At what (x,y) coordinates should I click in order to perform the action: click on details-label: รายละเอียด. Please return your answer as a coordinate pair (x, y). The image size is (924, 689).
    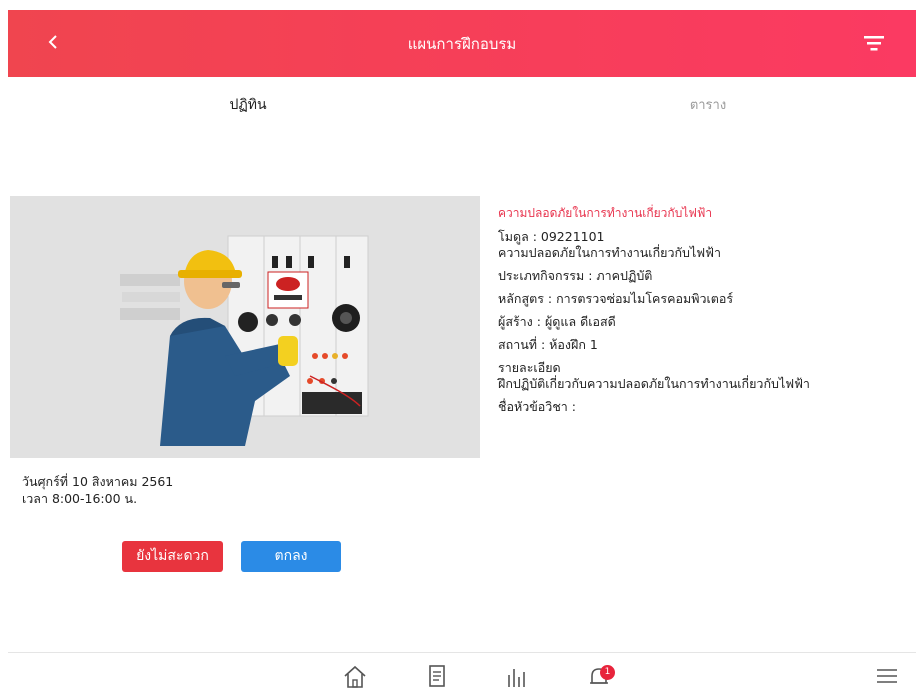
    Looking at the image, I should click on (529, 367).